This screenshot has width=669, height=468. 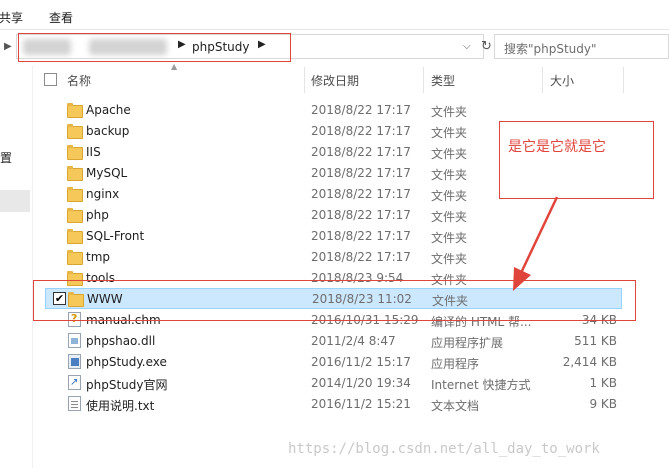 What do you see at coordinates (74, 361) in the screenshot?
I see `exe-file-icon` at bounding box center [74, 361].